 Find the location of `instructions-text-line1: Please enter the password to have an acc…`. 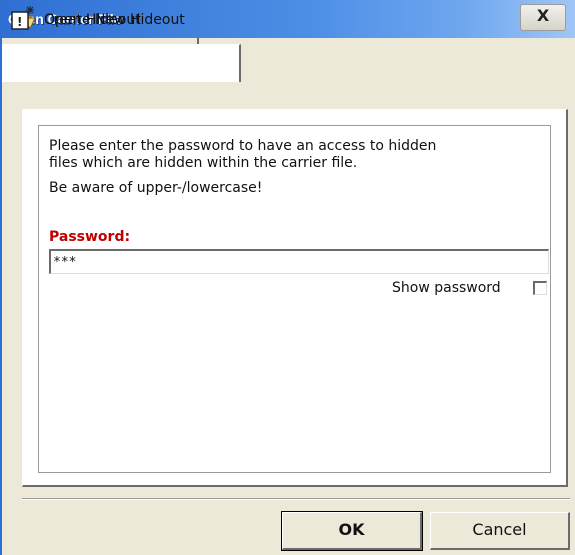

instructions-text-line1: Please enter the password to have an acc… is located at coordinates (243, 146).